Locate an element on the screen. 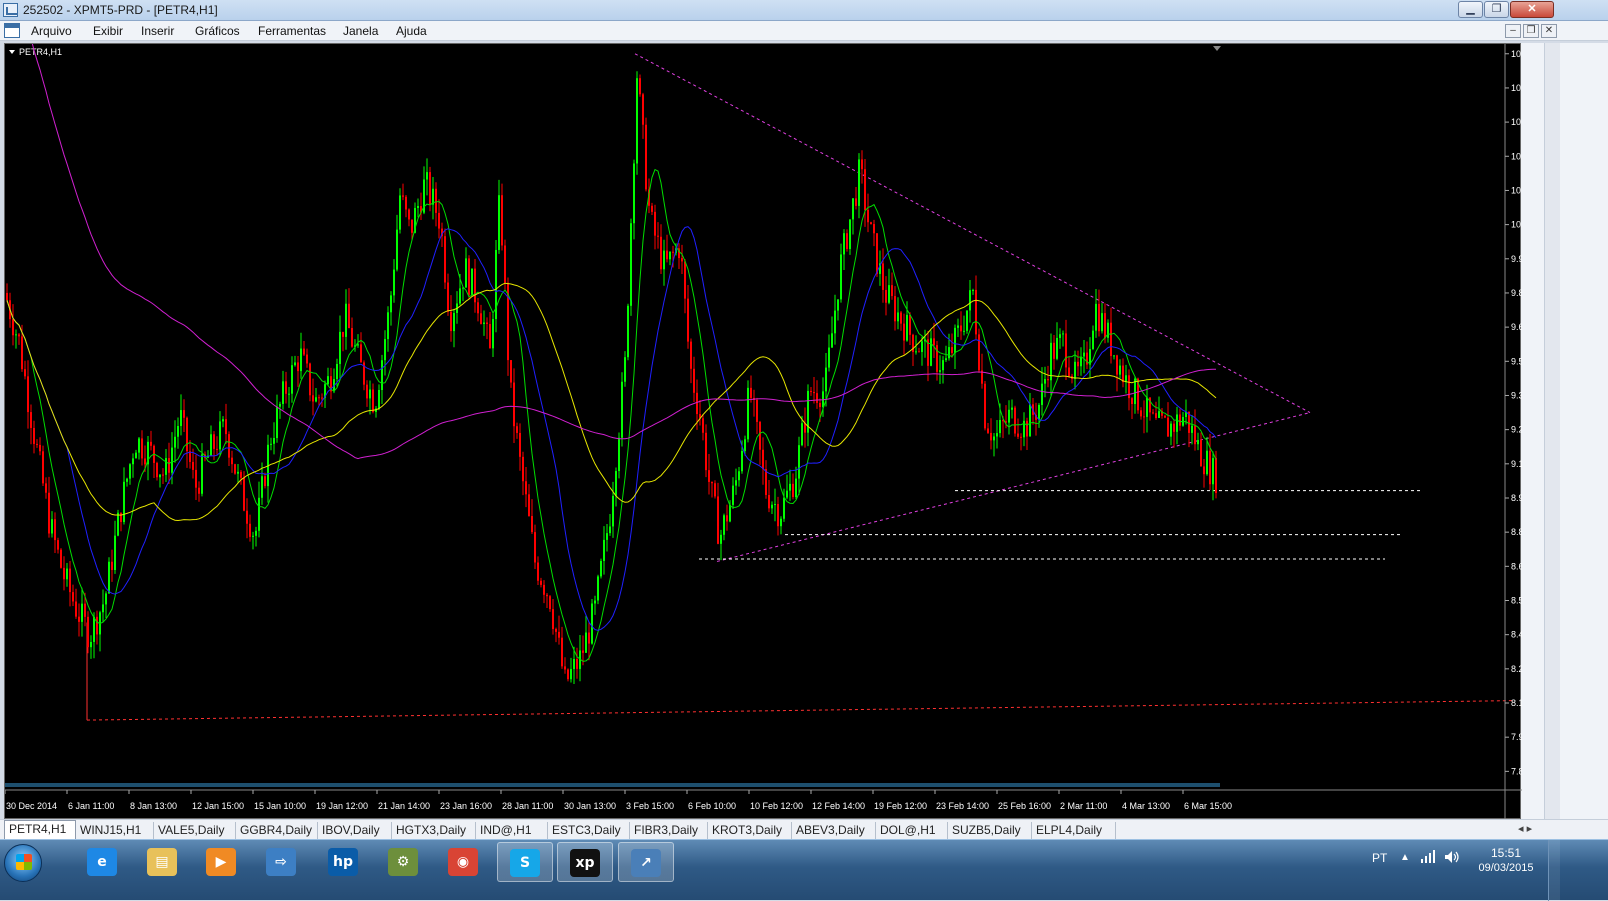 This screenshot has height=901, width=1608. tray-expand-icon: ▲ is located at coordinates (1405, 857).